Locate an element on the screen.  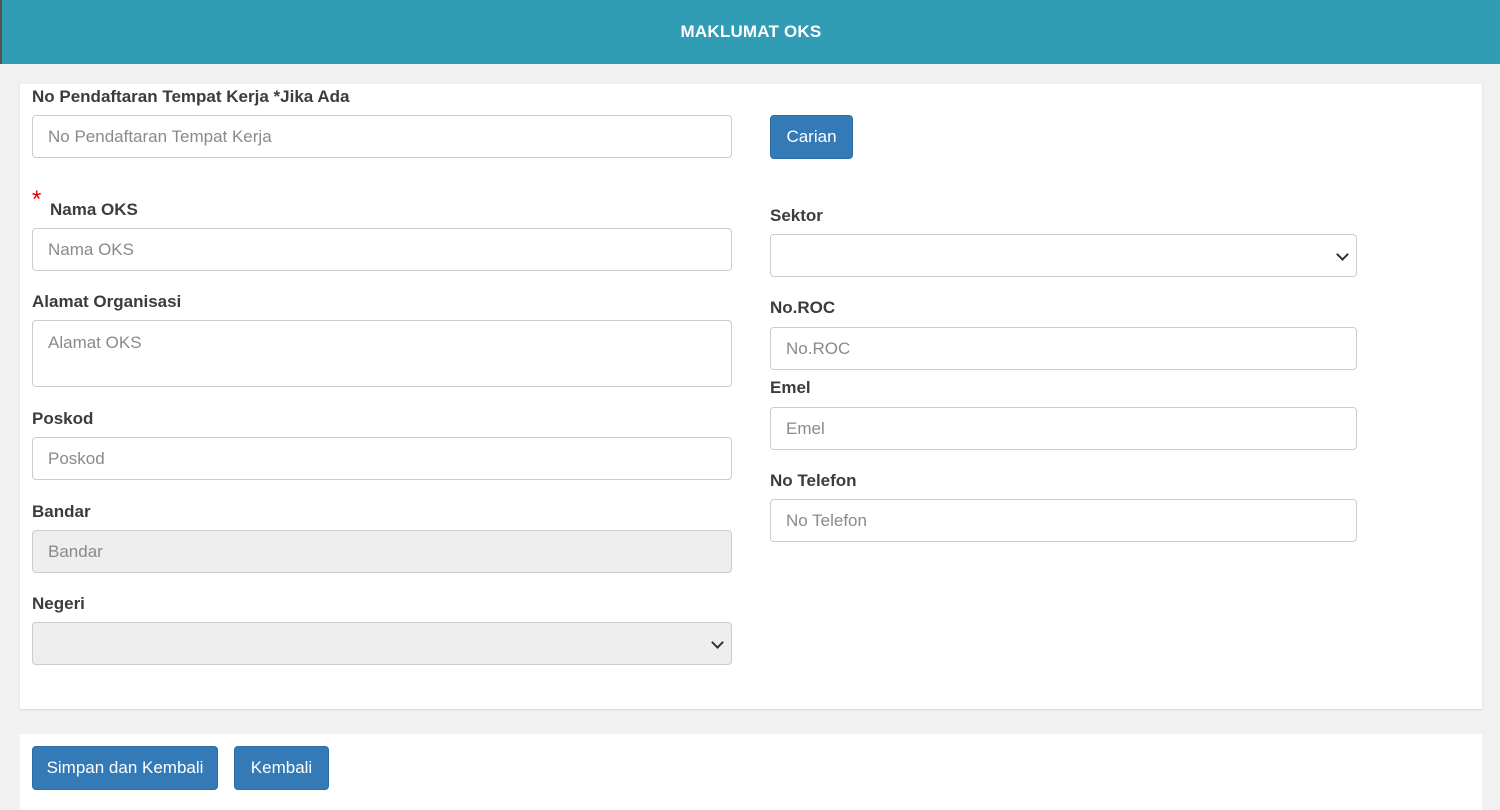
negeri-label: Negeri is located at coordinates (58, 603).